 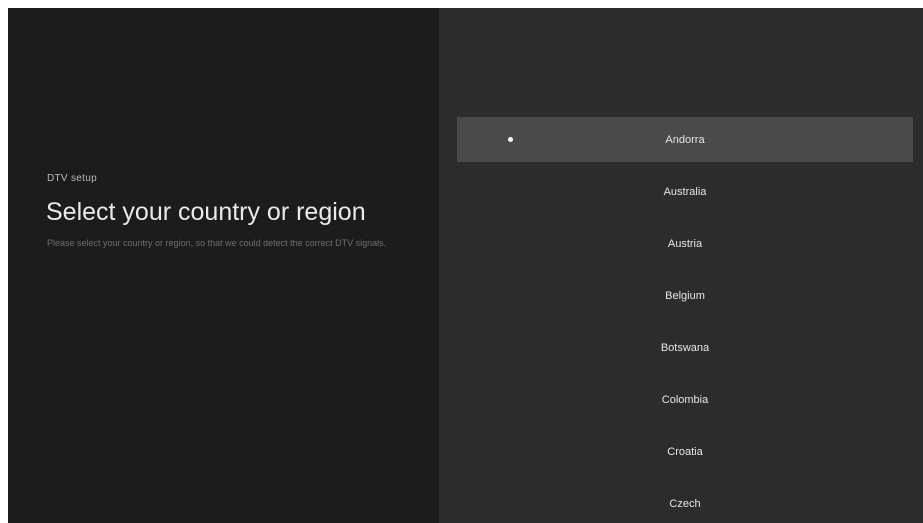 I want to click on country-label: Botswana, so click(x=685, y=347).